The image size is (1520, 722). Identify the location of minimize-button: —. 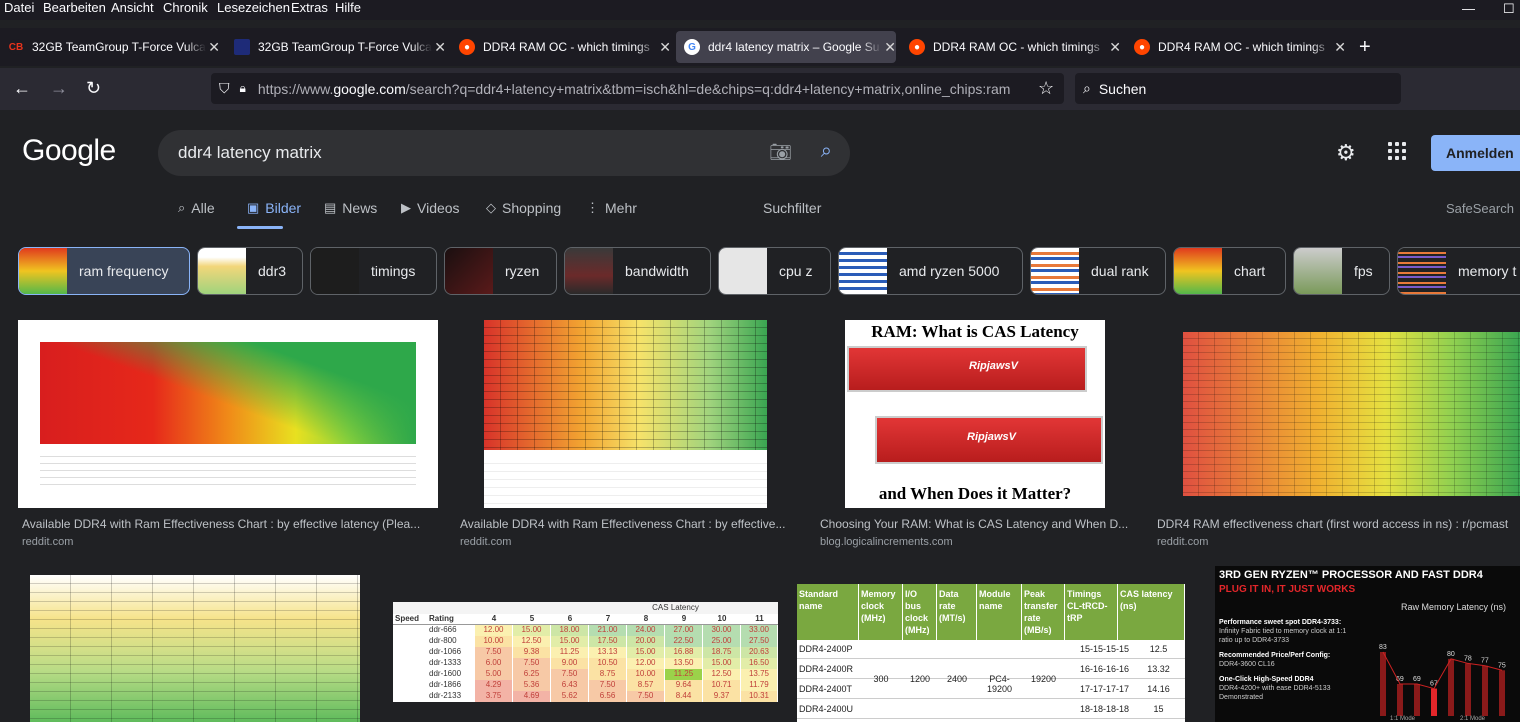
(1468, 8).